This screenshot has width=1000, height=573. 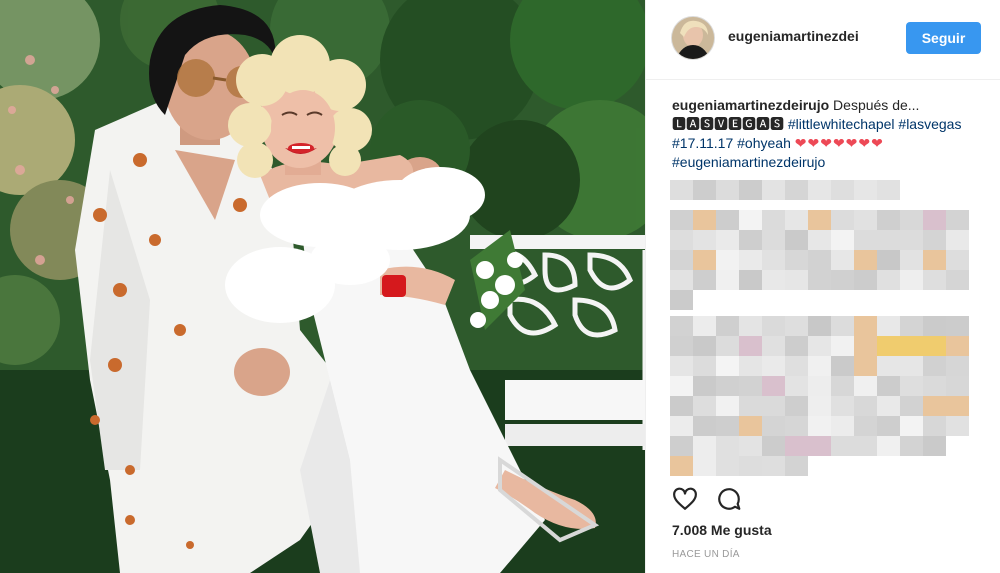 What do you see at coordinates (748, 162) in the screenshot?
I see `hashtag-eugeniamartinezdeirujo: #eugeniamartinezdeirujo` at bounding box center [748, 162].